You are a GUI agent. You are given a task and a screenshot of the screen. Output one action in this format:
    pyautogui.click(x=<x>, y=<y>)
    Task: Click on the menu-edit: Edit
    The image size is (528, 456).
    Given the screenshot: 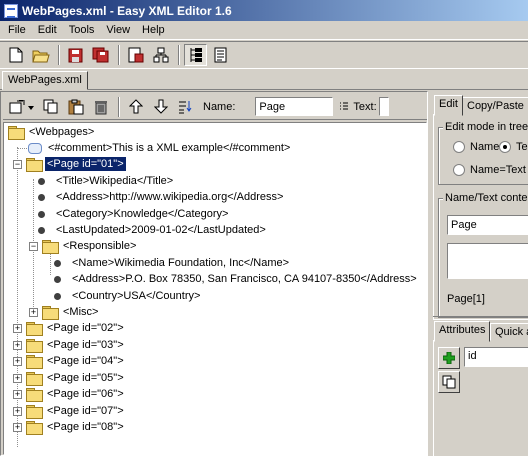 What is the action you would take?
    pyautogui.click(x=47, y=30)
    